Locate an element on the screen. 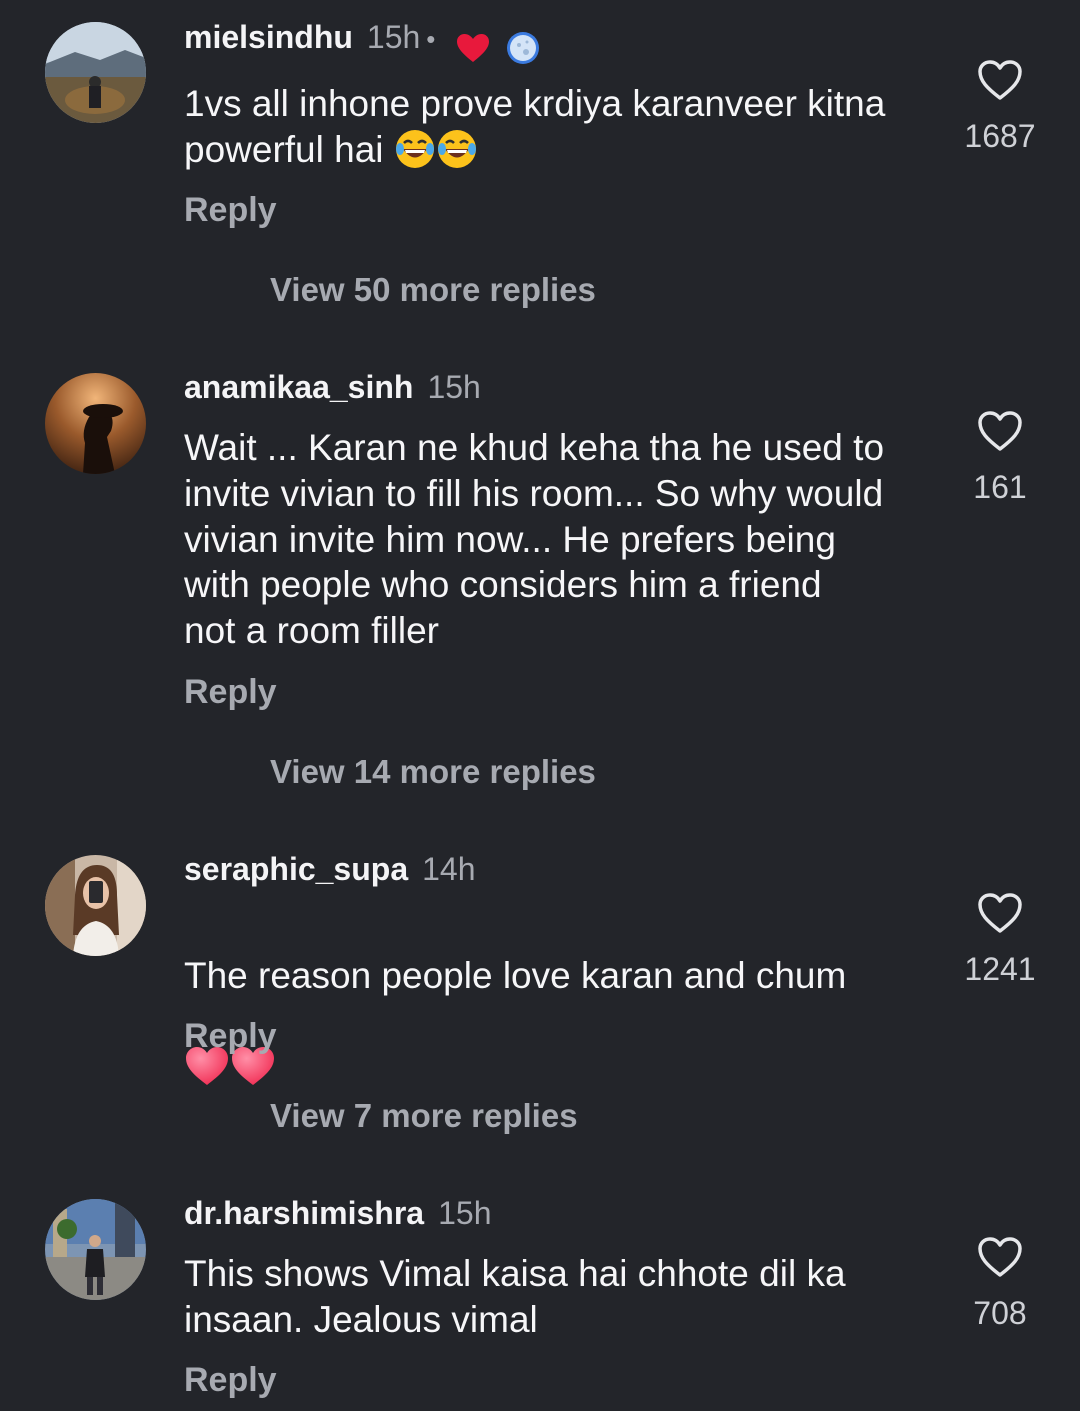  like-count: 708 is located at coordinates (1000, 1313).